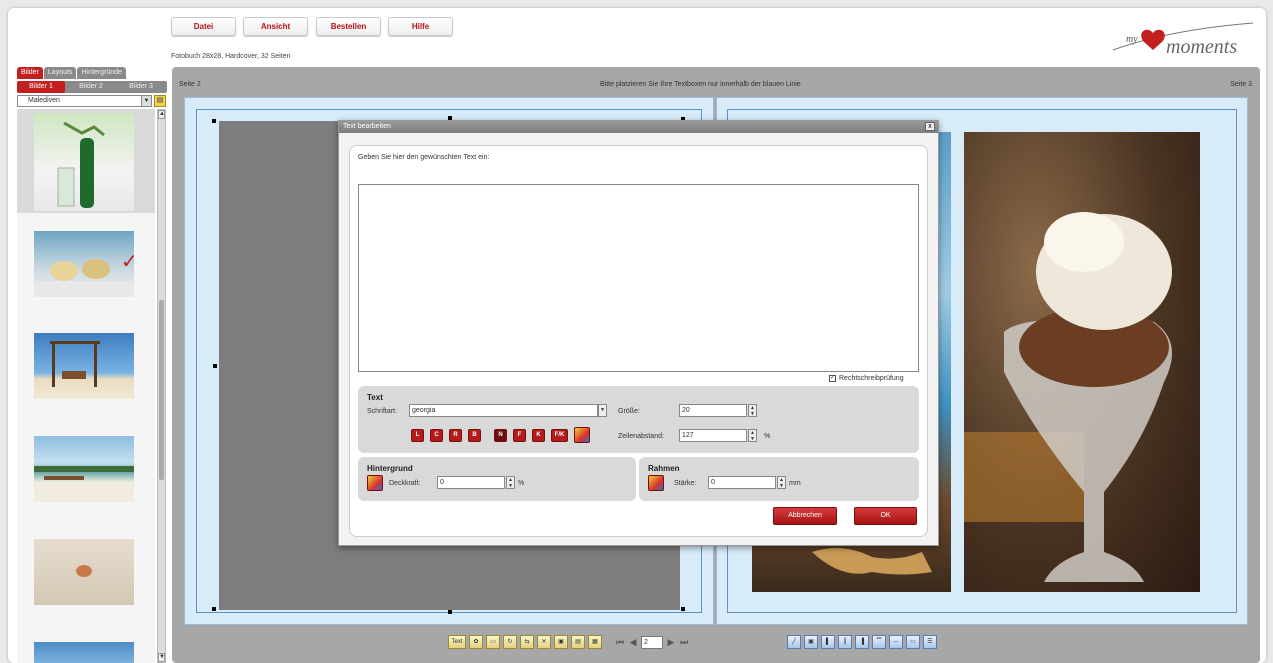  Describe the element at coordinates (474, 435) in the screenshot. I see `align-justify-button: B` at that location.